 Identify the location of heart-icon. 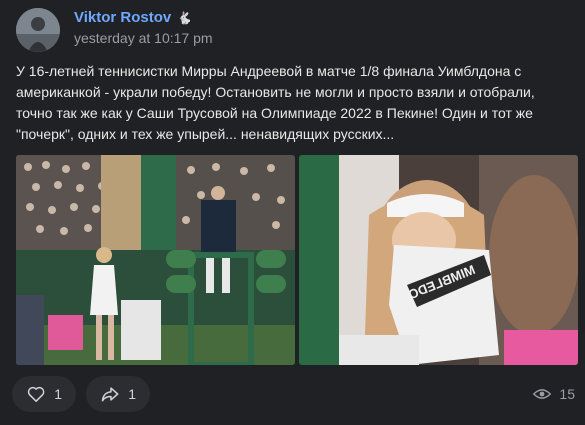
(36, 394).